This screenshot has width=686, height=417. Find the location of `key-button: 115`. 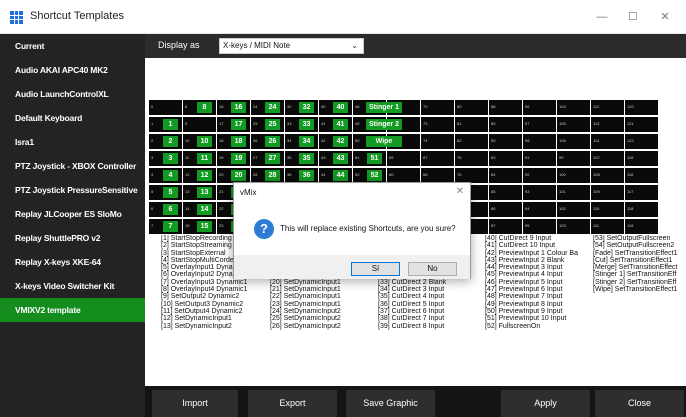

key-button: 115 is located at coordinates (641, 158).